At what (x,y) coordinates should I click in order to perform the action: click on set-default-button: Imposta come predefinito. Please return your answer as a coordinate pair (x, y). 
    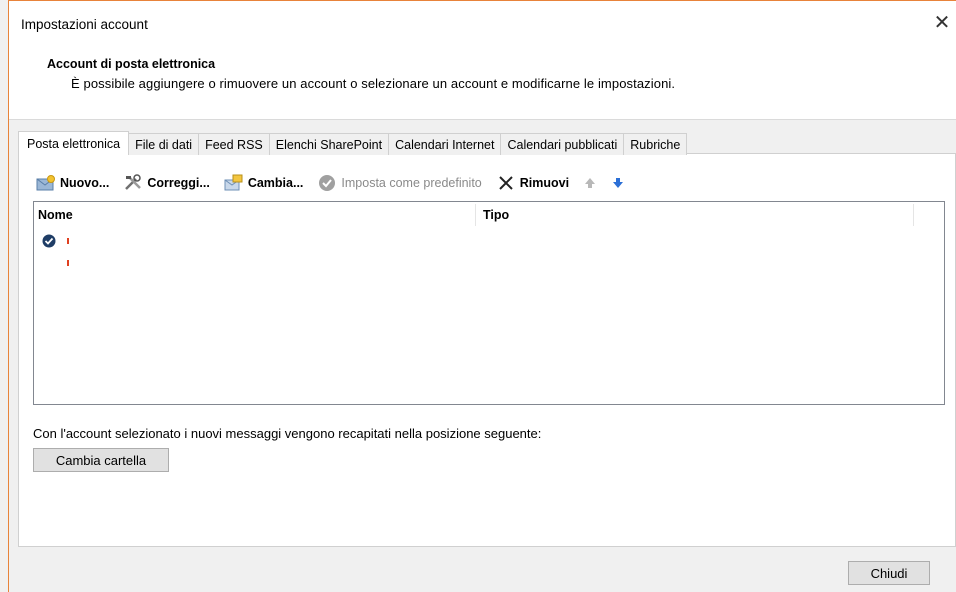
    Looking at the image, I should click on (399, 183).